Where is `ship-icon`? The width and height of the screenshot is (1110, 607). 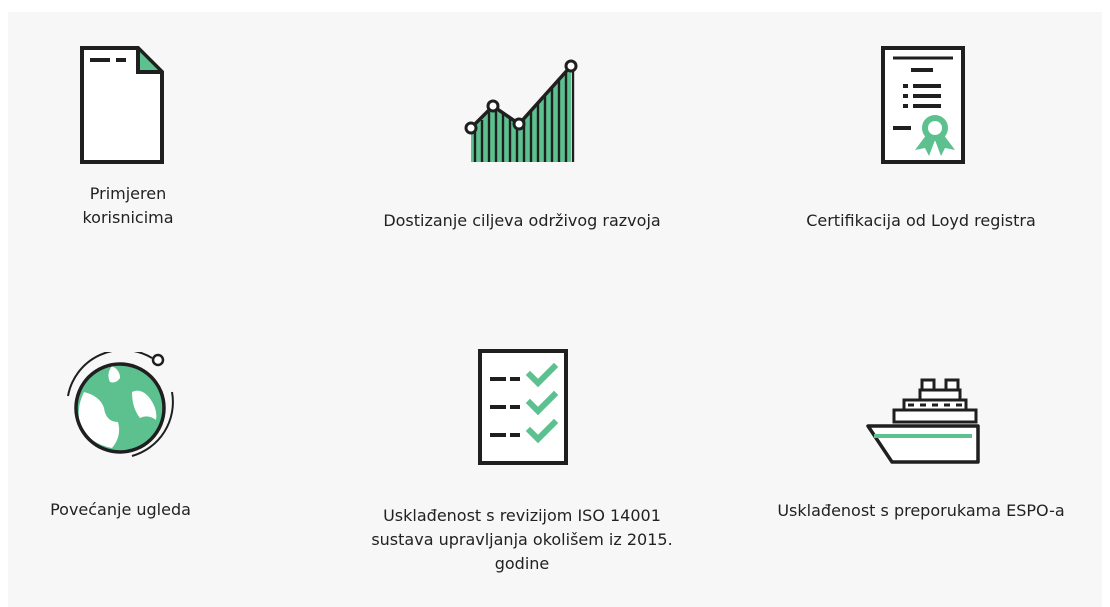
ship-icon is located at coordinates (923, 421).